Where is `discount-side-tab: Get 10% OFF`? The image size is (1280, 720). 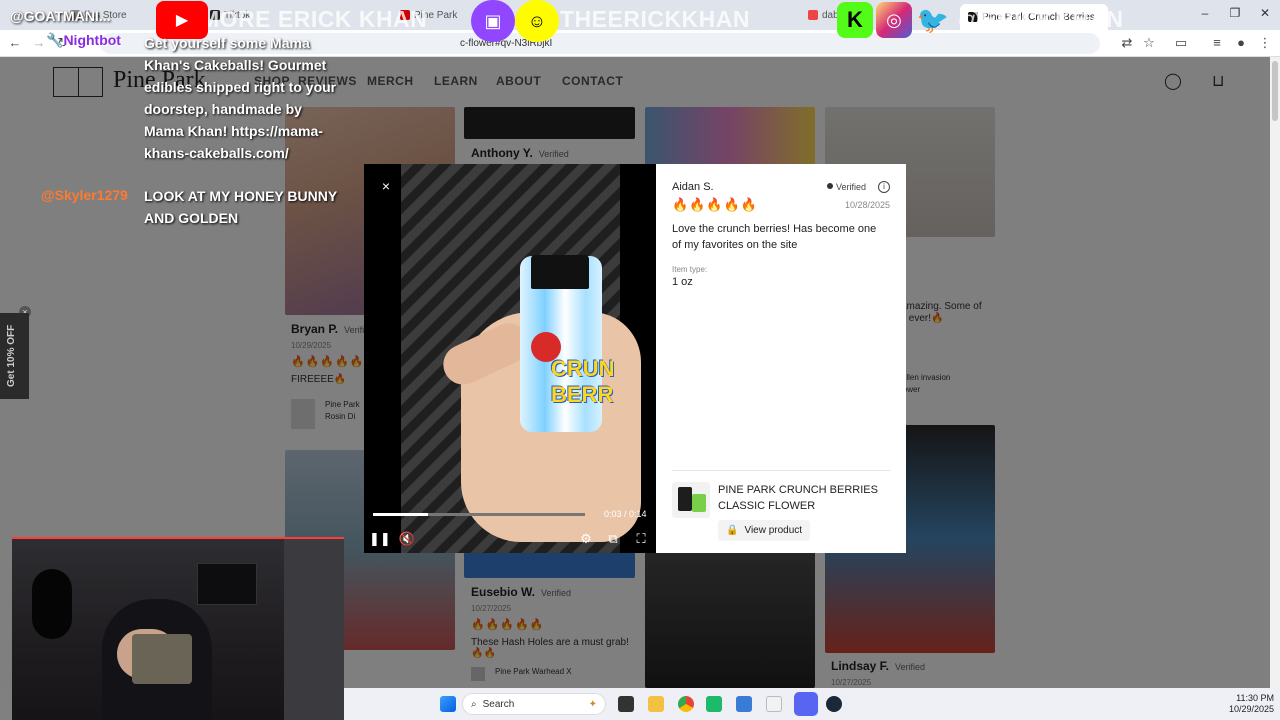 discount-side-tab: Get 10% OFF is located at coordinates (14, 356).